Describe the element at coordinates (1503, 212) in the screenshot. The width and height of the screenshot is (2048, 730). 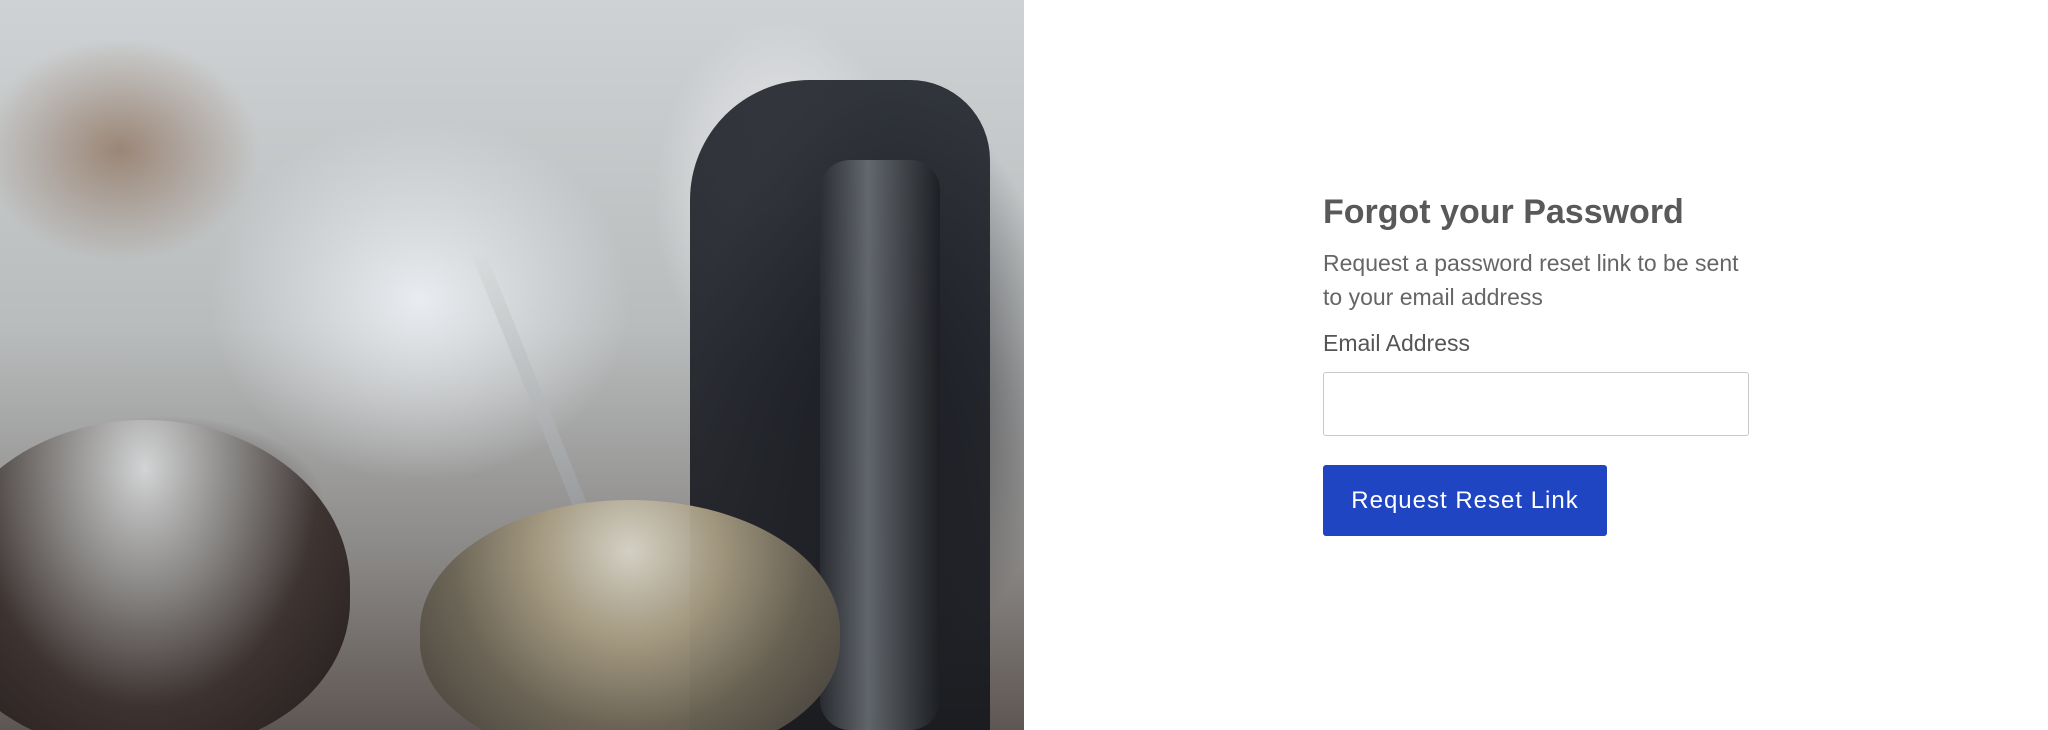
I see `page-title: Forgot your Password` at that location.